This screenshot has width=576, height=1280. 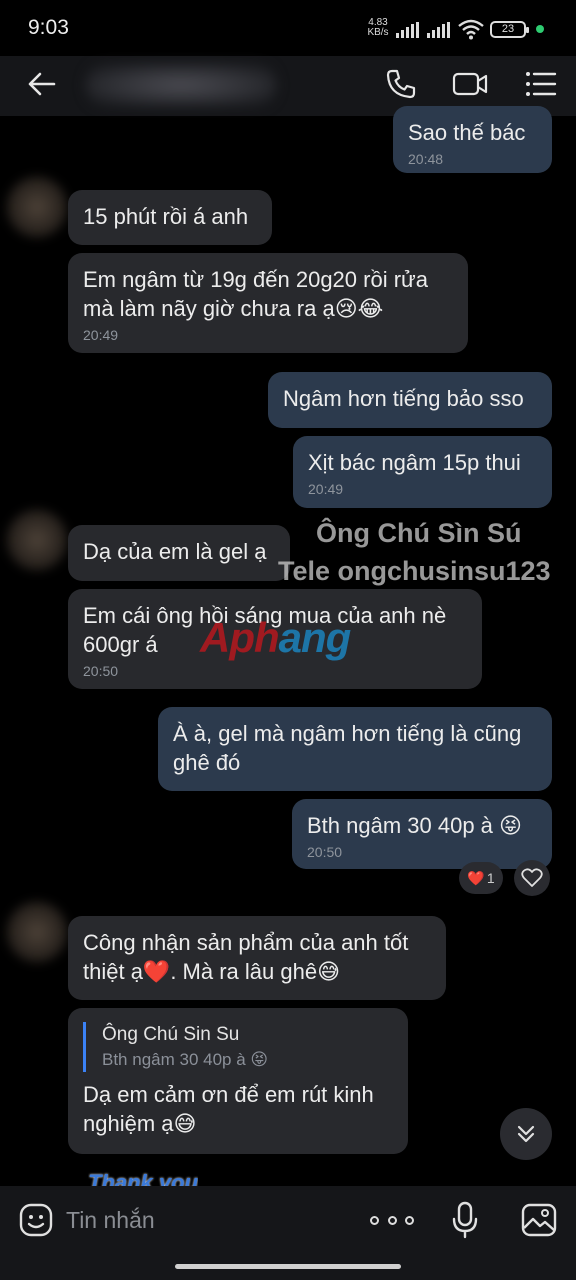 I want to click on reply-sender-name: Ông Chú Sin Su, so click(x=171, y=1034).